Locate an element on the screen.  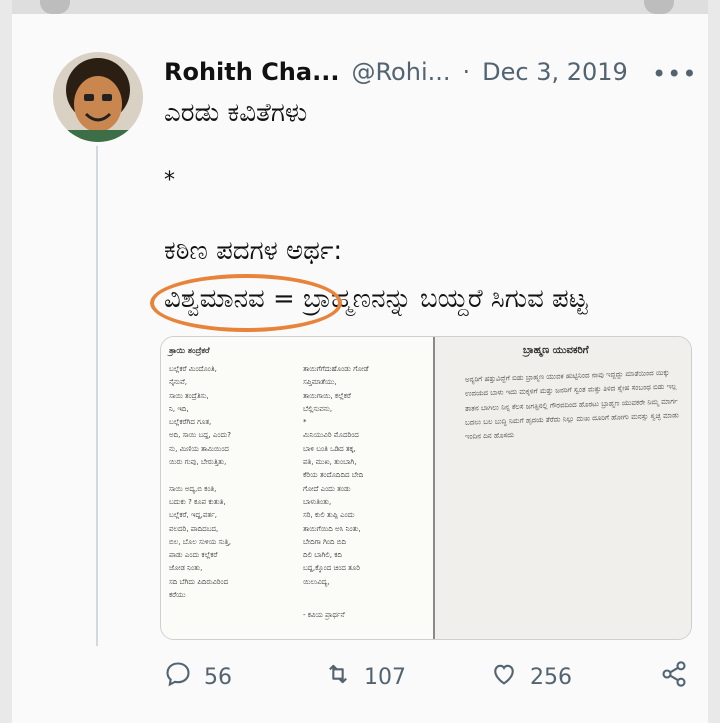
tweet-text-line: * is located at coordinates (169, 180).